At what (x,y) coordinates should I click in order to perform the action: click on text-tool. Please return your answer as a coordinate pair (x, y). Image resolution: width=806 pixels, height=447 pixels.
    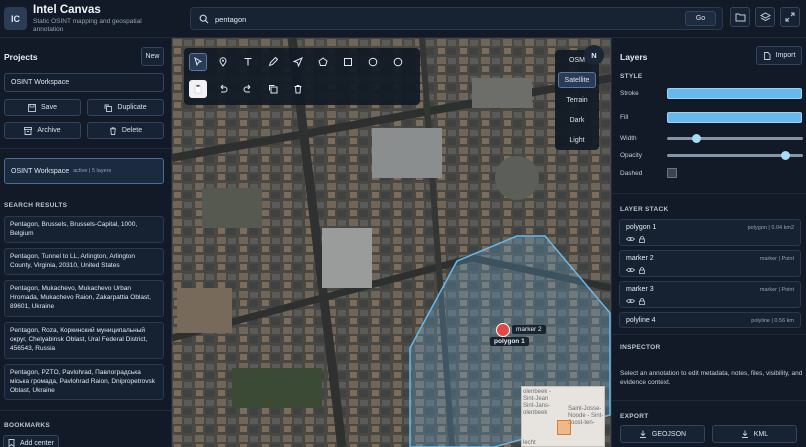
    Looking at the image, I should click on (248, 62).